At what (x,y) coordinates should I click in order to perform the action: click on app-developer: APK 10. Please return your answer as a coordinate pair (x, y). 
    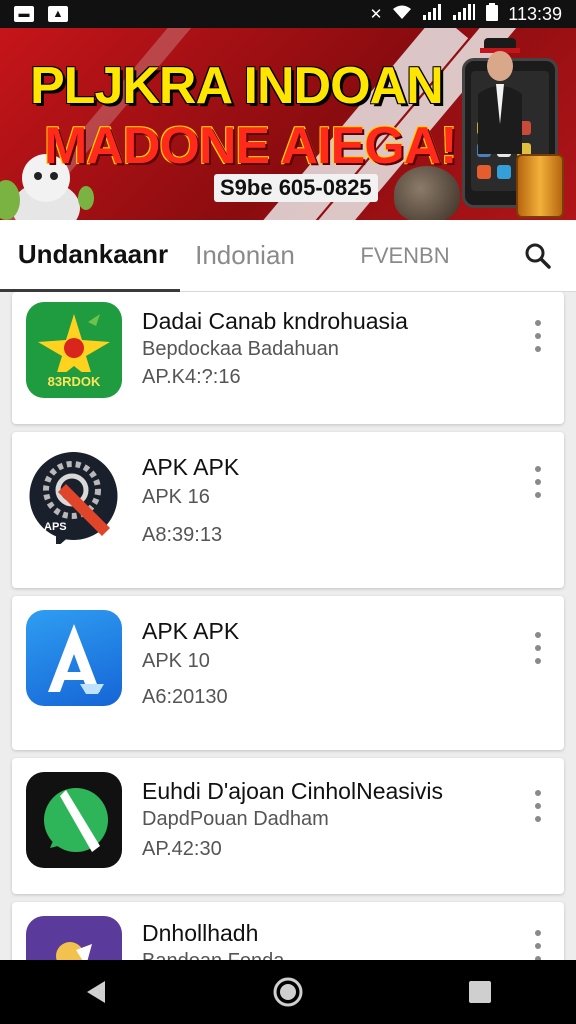
    Looking at the image, I should click on (176, 661).